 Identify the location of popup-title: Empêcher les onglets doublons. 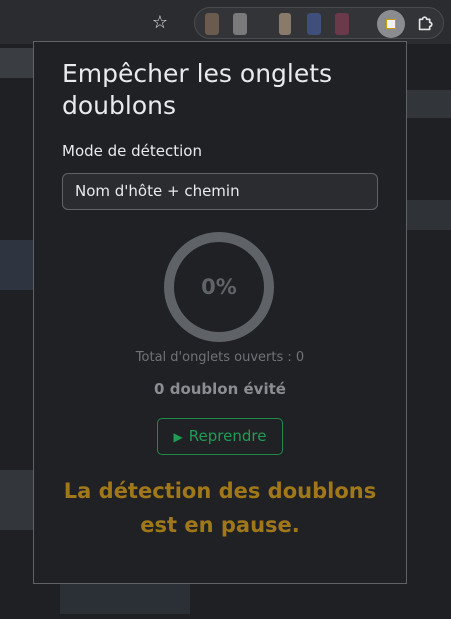
(197, 89).